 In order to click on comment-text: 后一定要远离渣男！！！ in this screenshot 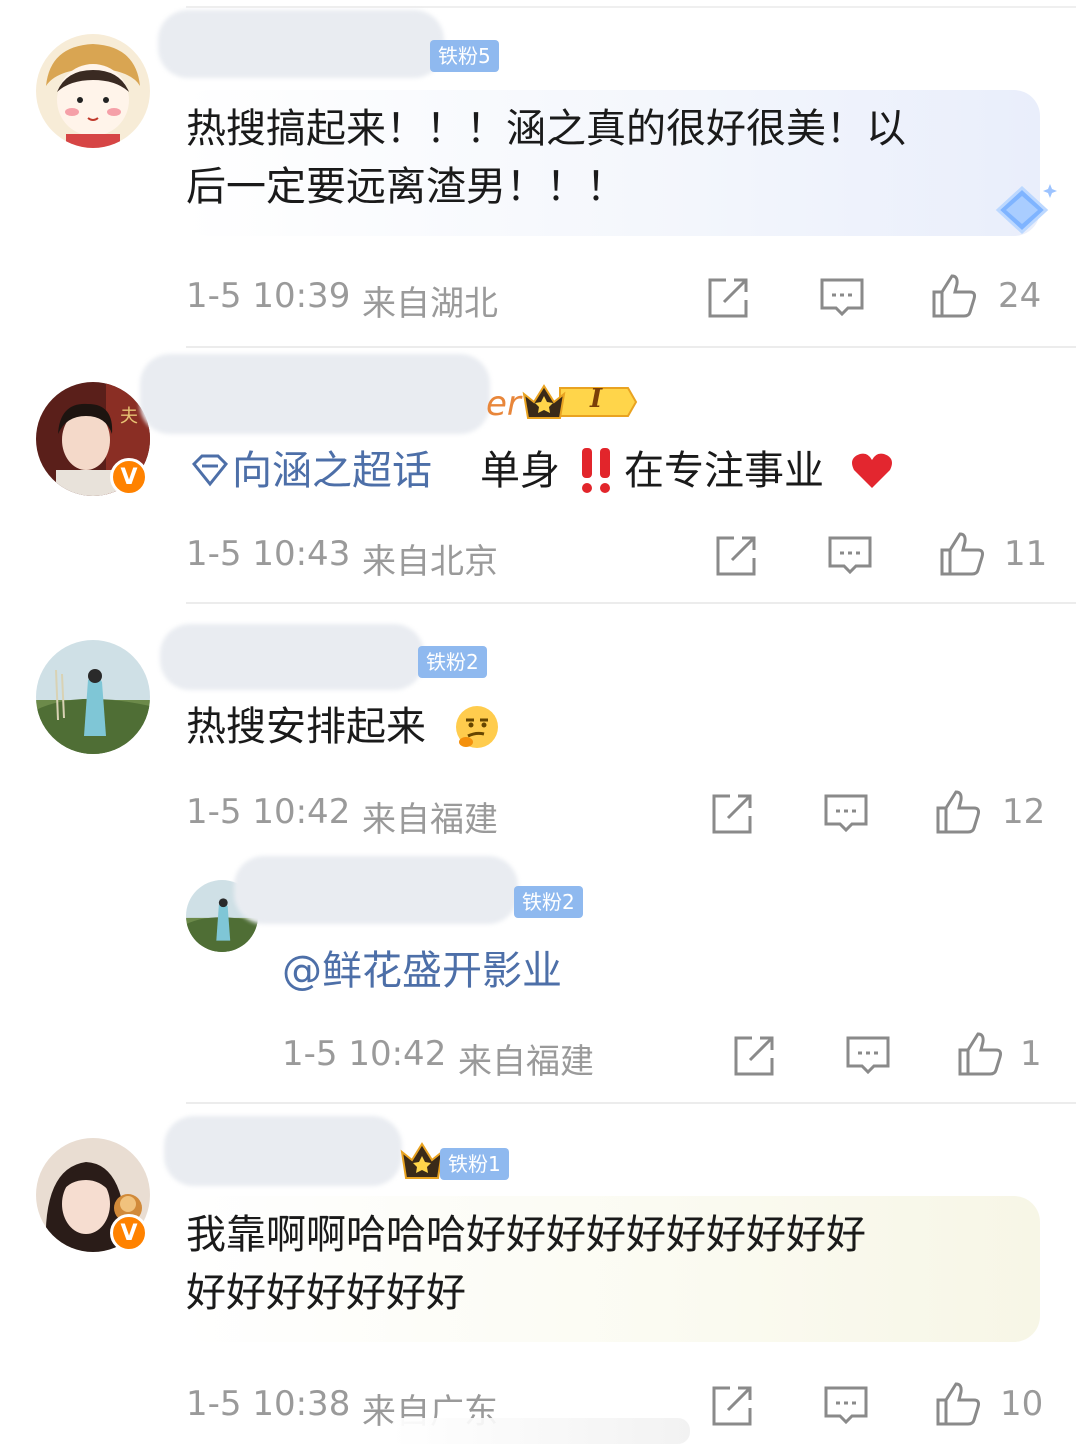, I will do `click(406, 187)`.